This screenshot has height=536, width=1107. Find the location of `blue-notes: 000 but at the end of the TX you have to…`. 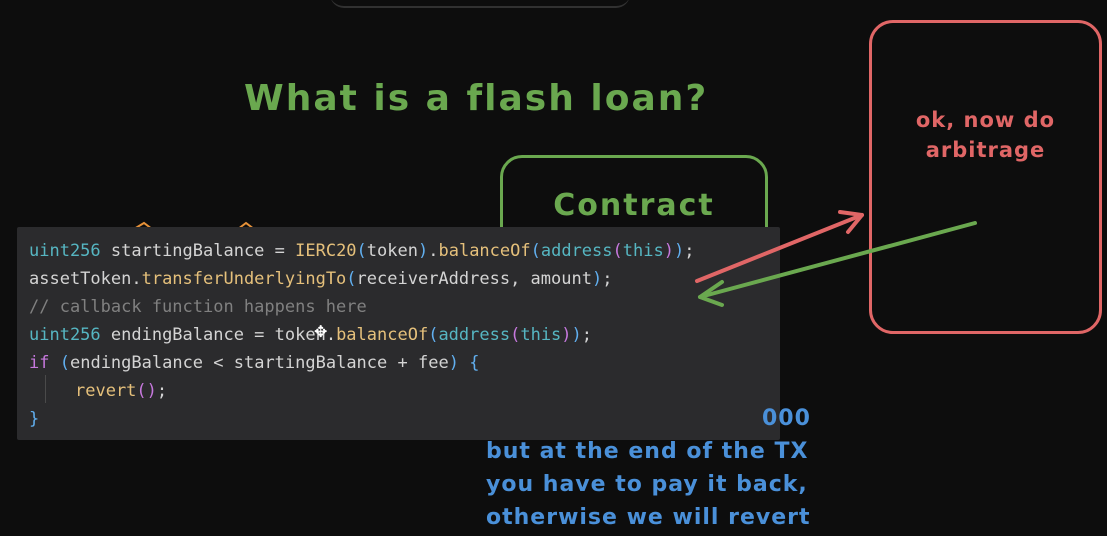

blue-notes: 000 but at the end of the TX you have to… is located at coordinates (666, 468).